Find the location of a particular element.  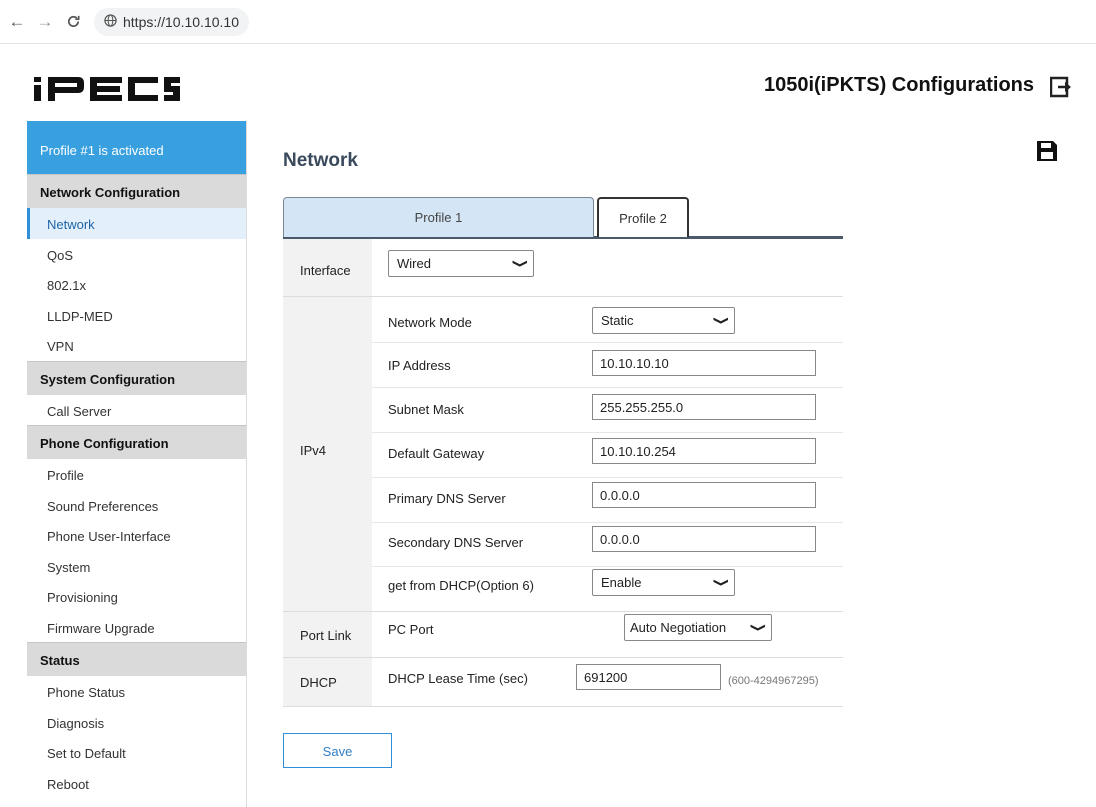

default-gateway-input: 10.10.10.254 is located at coordinates (704, 451).